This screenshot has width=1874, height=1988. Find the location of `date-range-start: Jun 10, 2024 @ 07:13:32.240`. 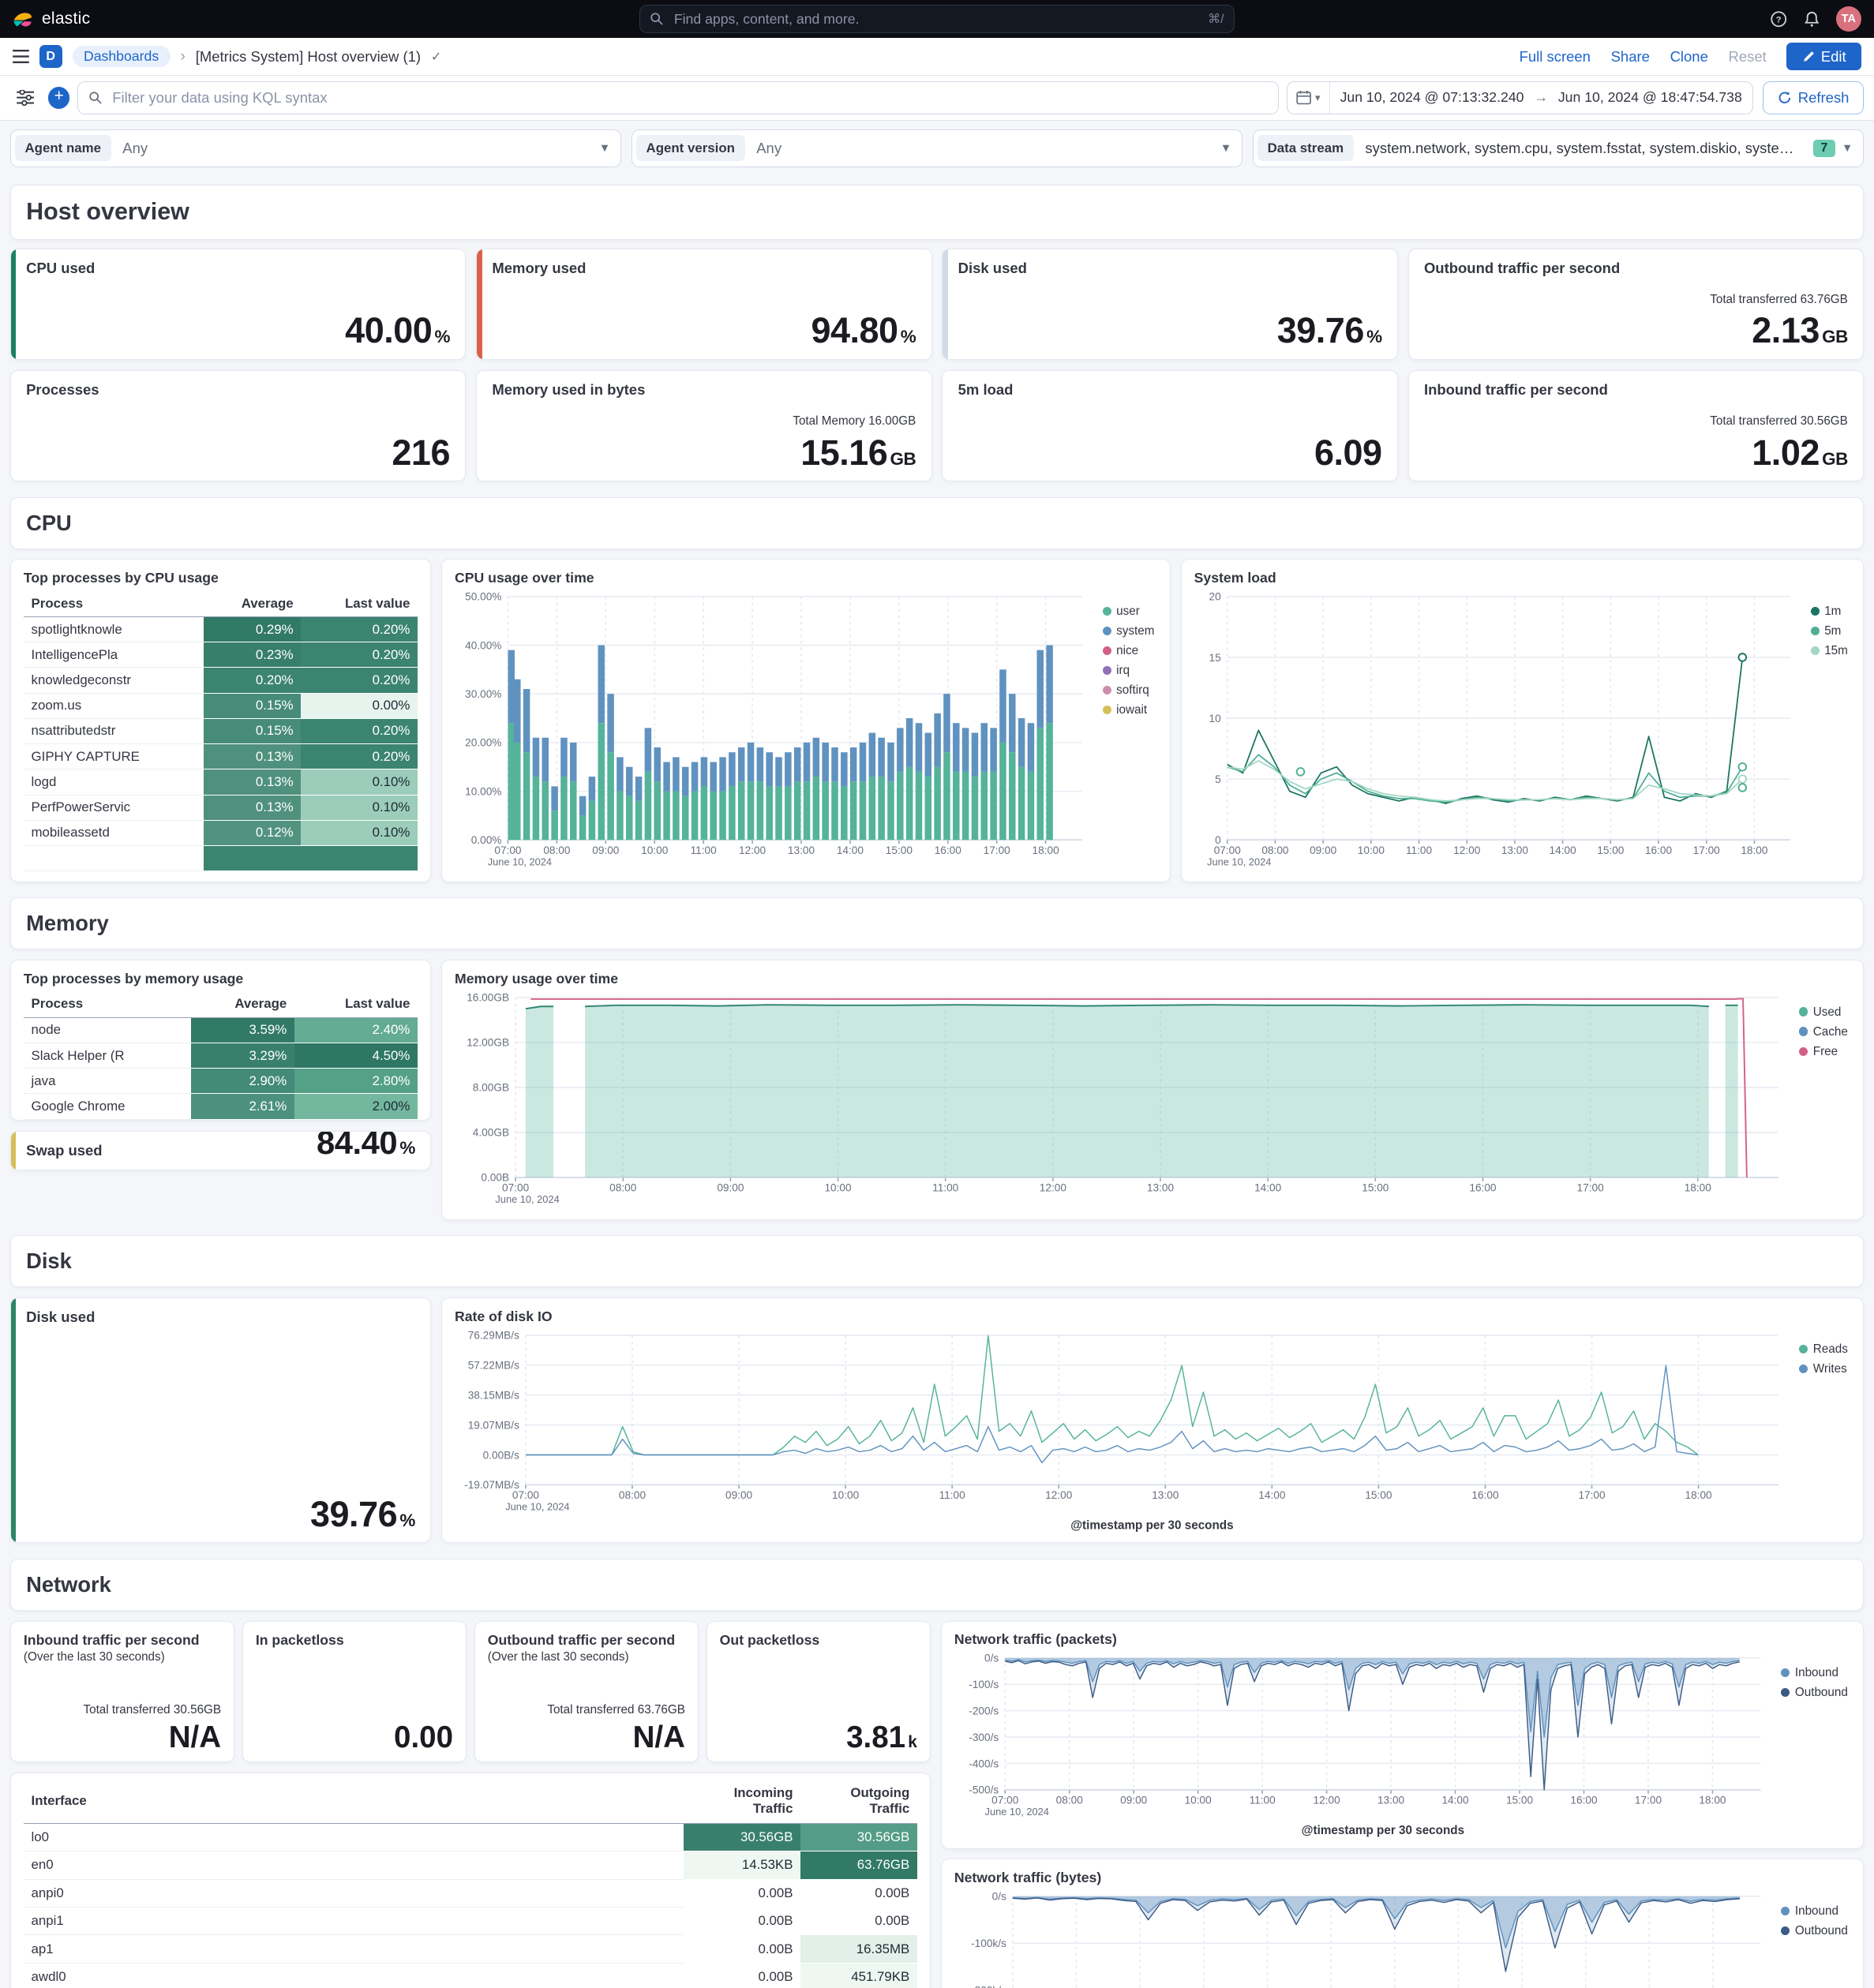

date-range-start: Jun 10, 2024 @ 07:13:32.240 is located at coordinates (1432, 97).